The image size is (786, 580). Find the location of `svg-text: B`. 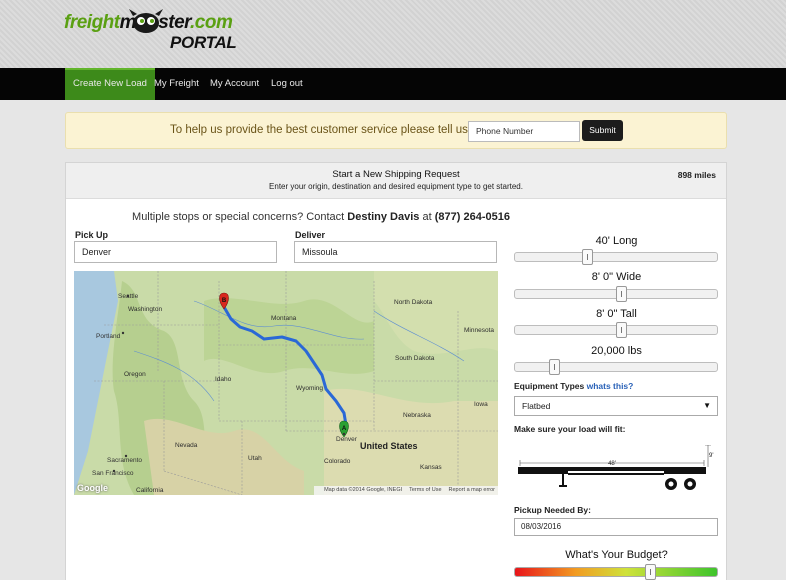

svg-text: B is located at coordinates (224, 301).